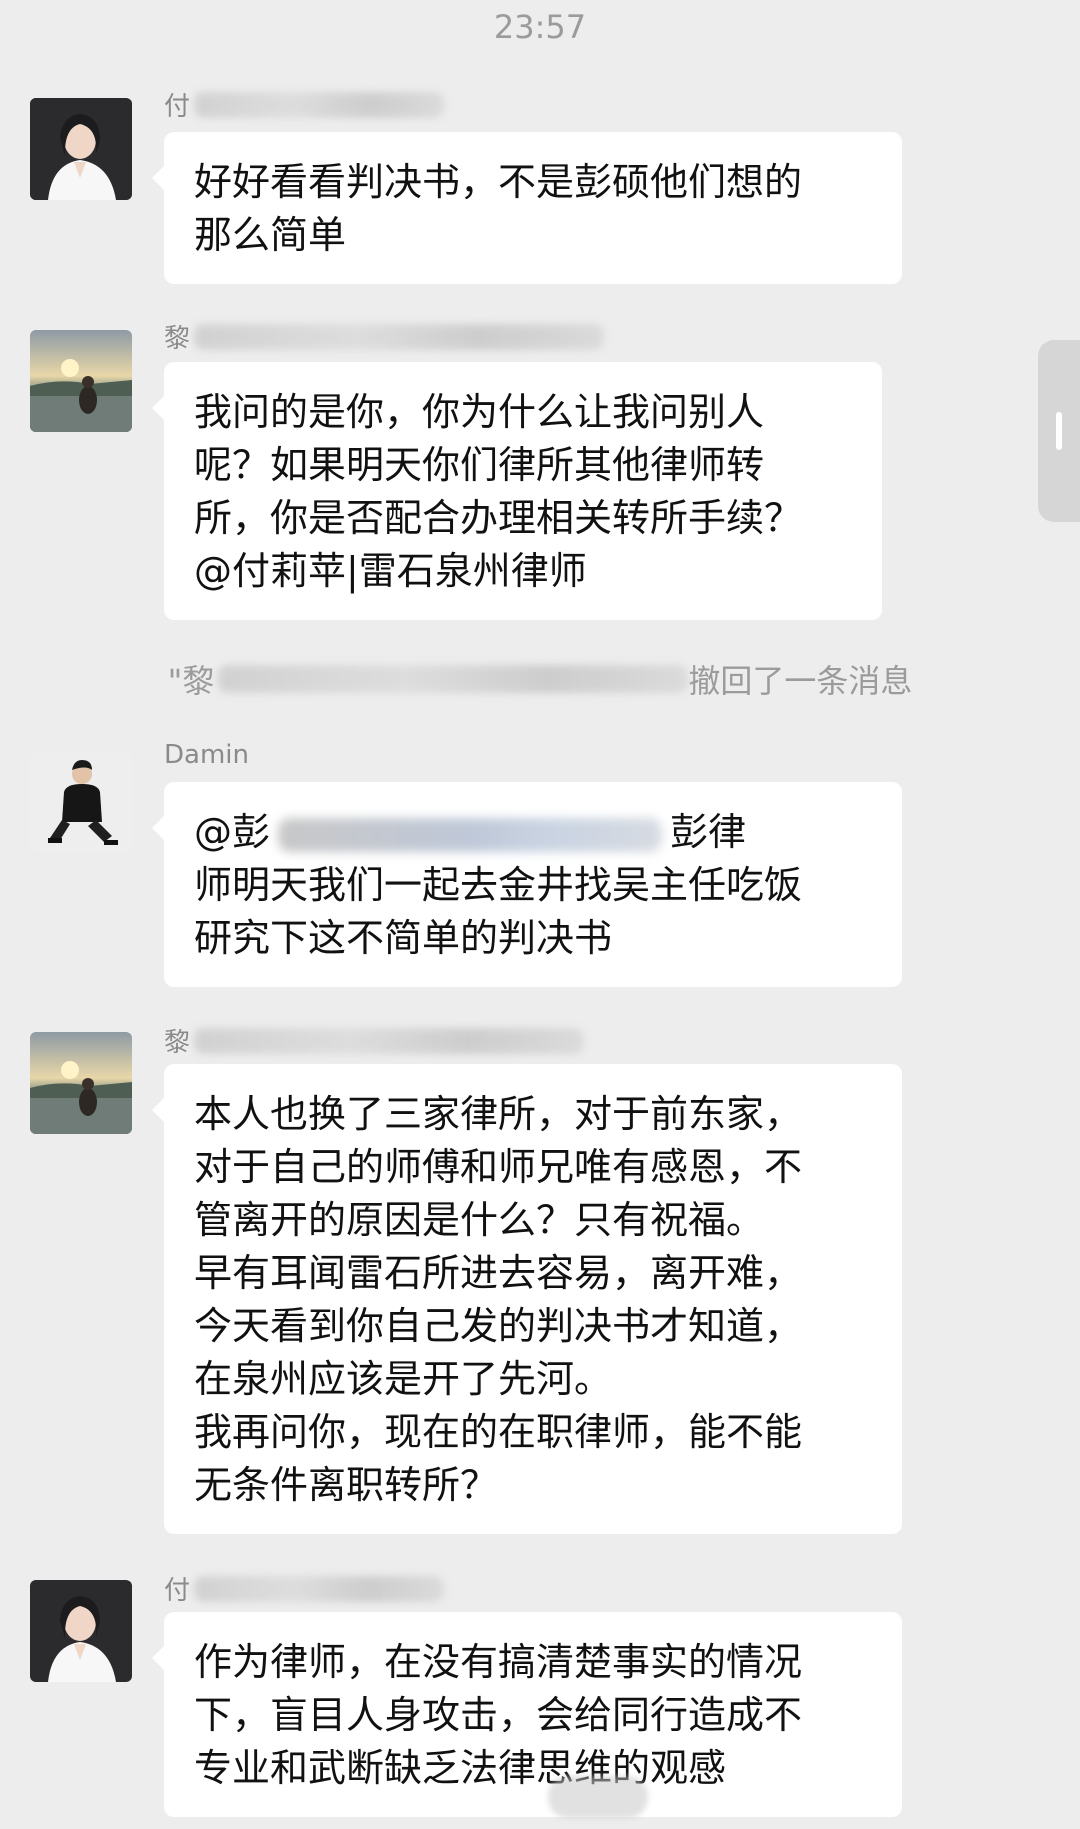  Describe the element at coordinates (498, 1273) in the screenshot. I see `message-line: 早有耳闻雷石所进去容易，离开难，` at that location.